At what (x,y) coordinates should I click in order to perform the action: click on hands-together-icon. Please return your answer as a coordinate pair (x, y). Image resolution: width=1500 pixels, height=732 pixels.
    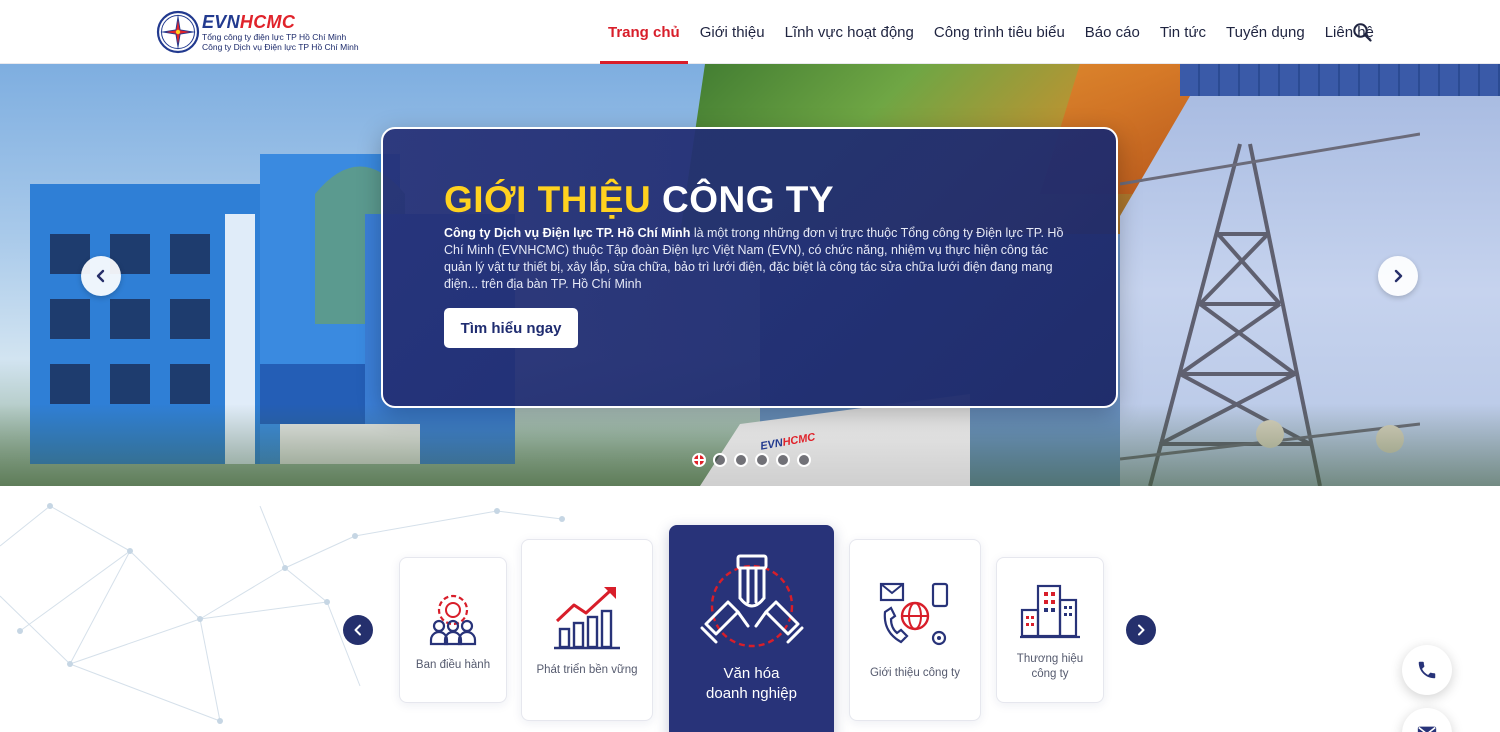
    Looking at the image, I should click on (751, 601).